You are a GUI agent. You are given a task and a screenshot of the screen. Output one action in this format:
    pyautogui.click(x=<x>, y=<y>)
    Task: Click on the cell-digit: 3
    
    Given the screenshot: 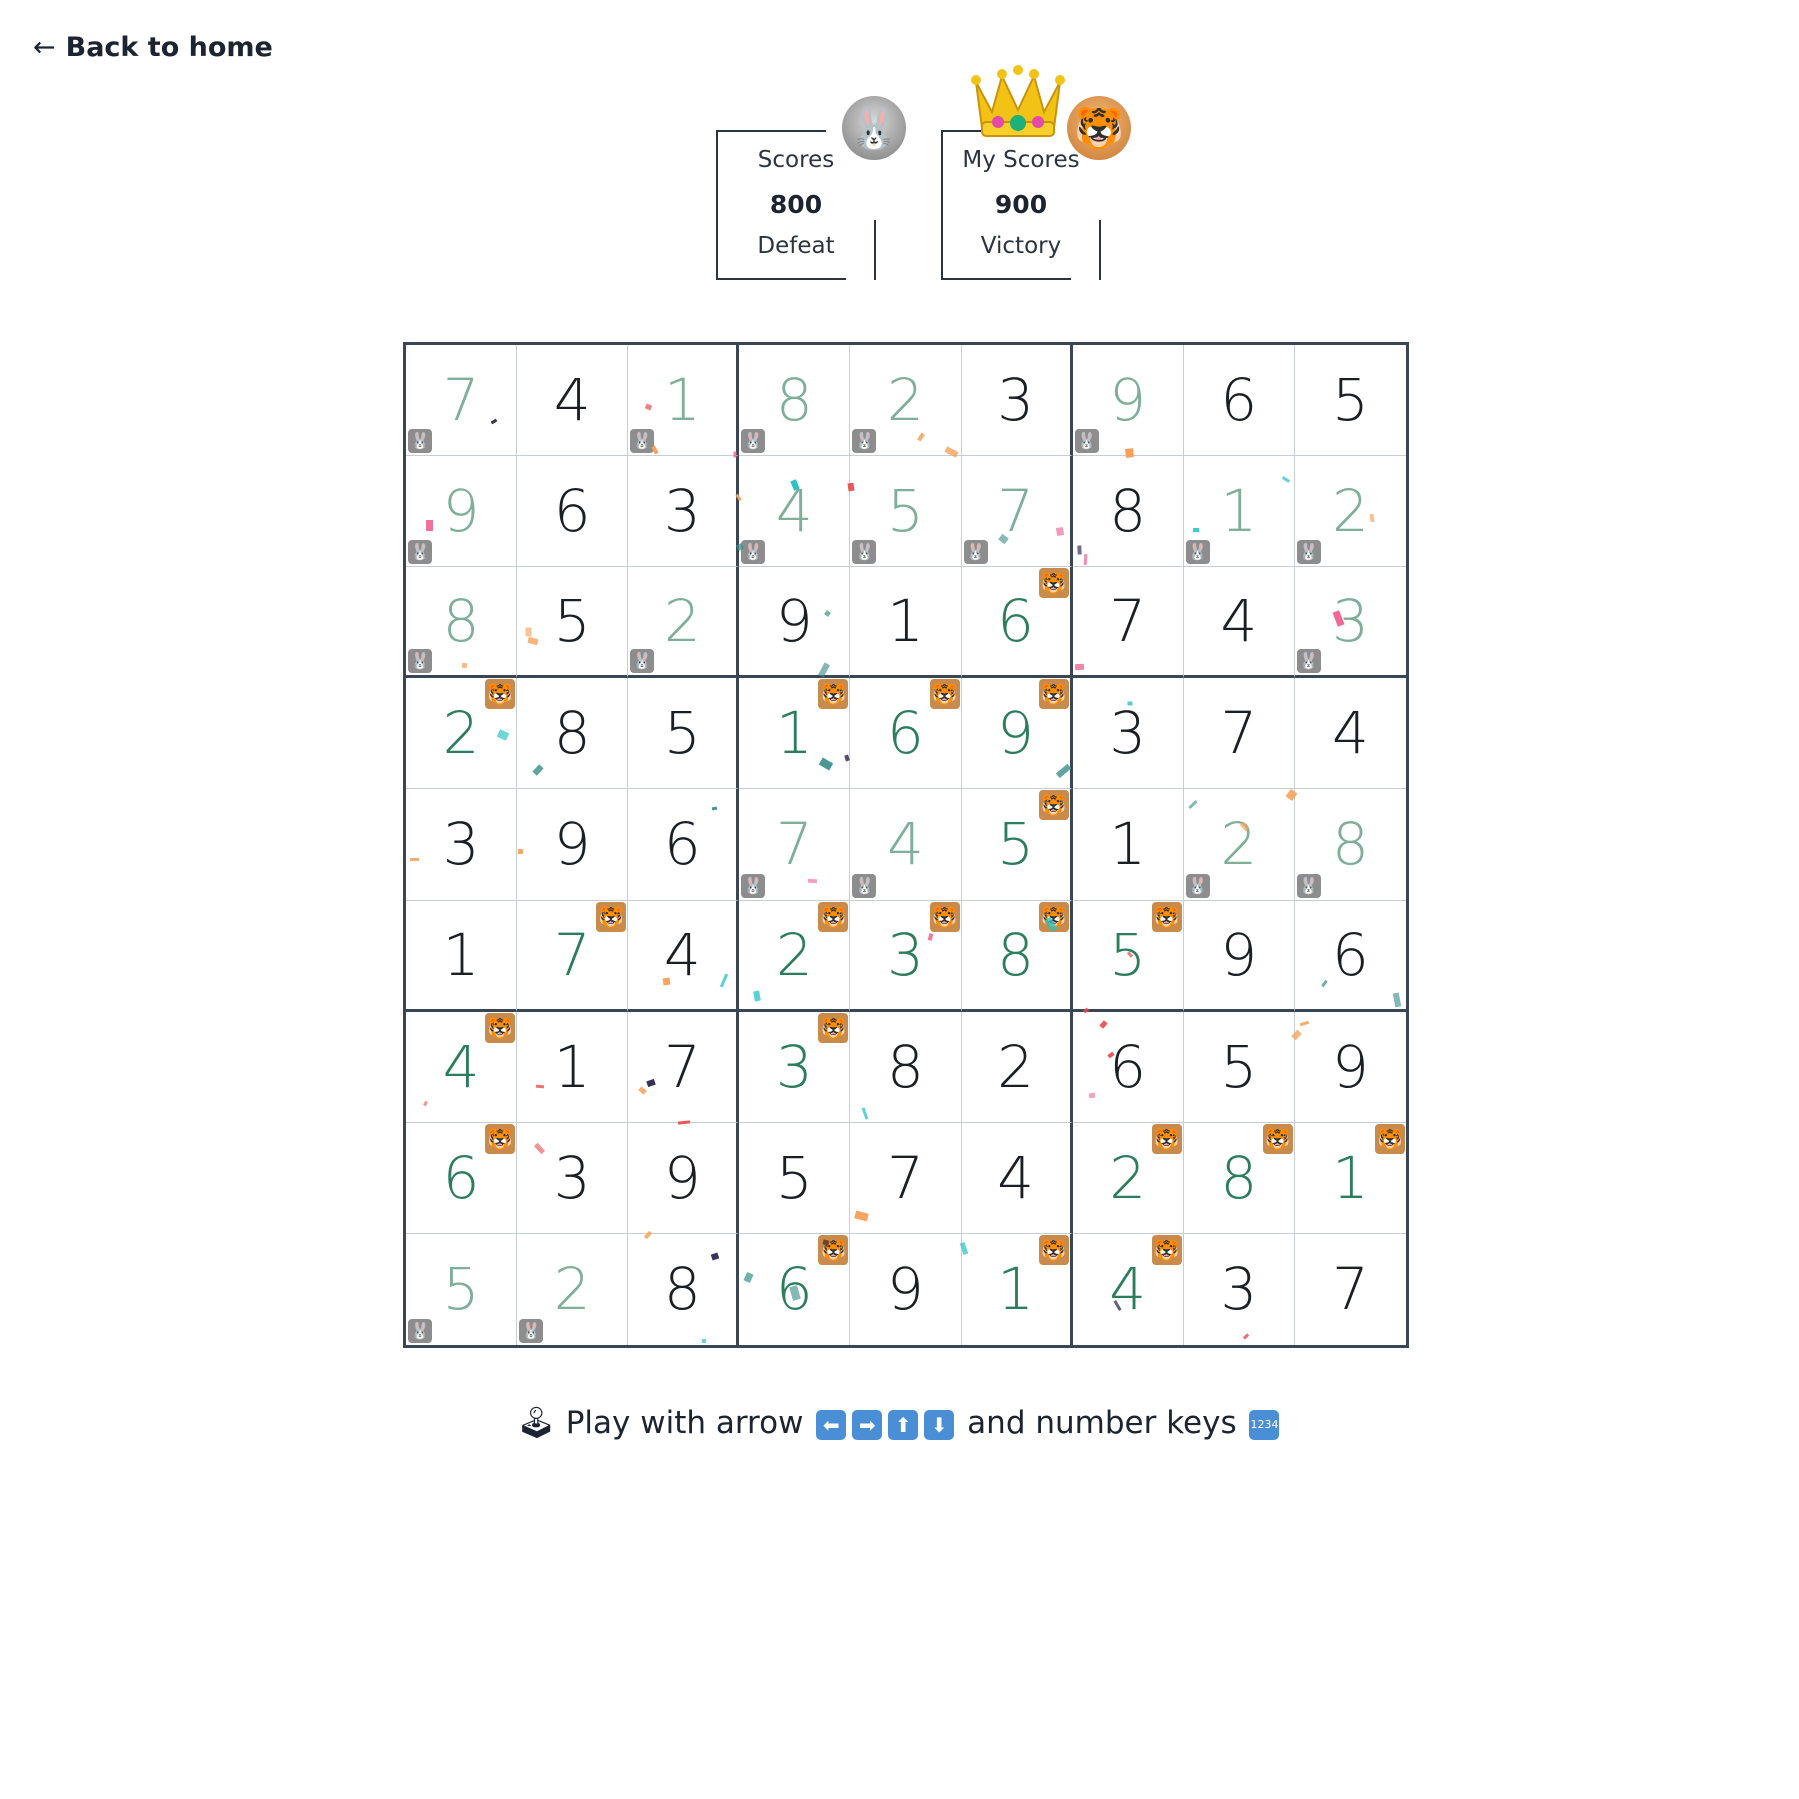 What is the action you would take?
    pyautogui.click(x=1128, y=733)
    